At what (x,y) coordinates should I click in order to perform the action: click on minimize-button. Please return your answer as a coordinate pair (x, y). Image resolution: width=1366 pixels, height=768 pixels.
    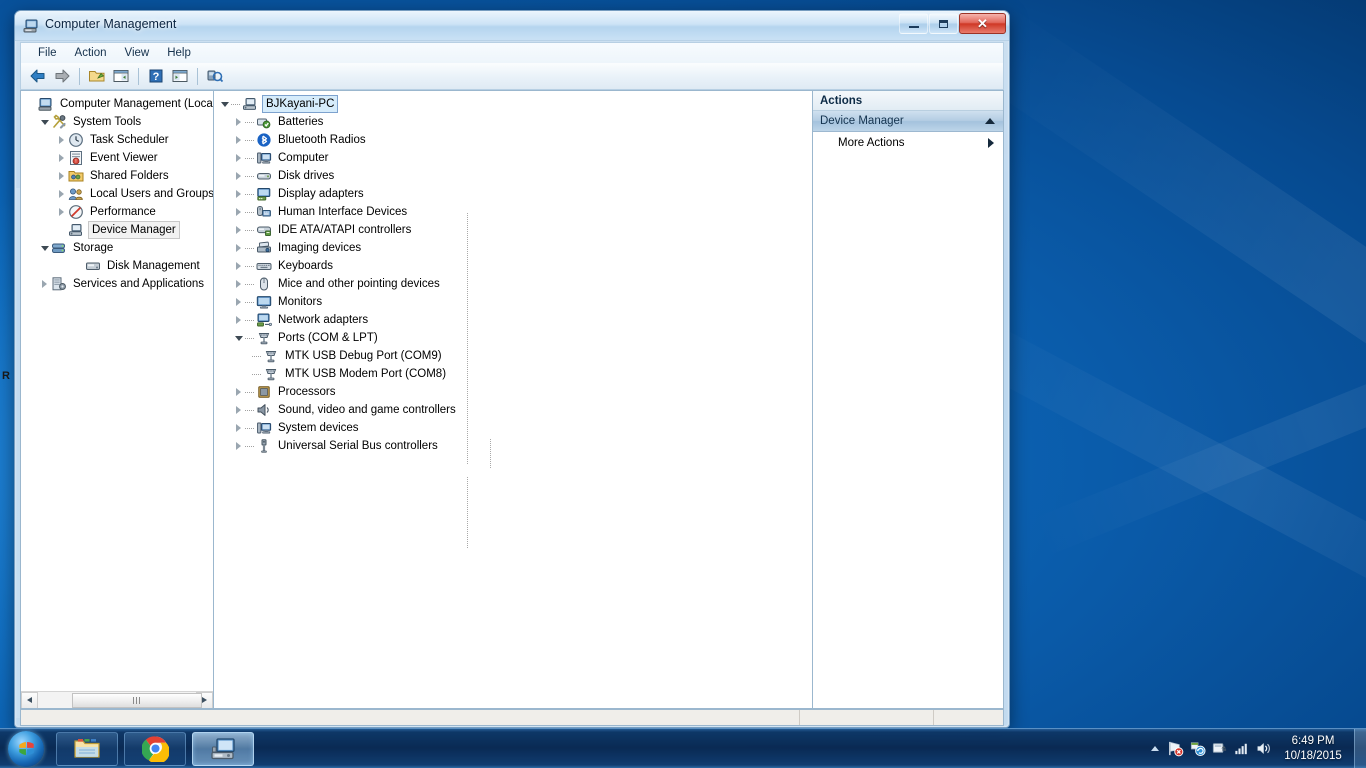
    Looking at the image, I should click on (913, 23).